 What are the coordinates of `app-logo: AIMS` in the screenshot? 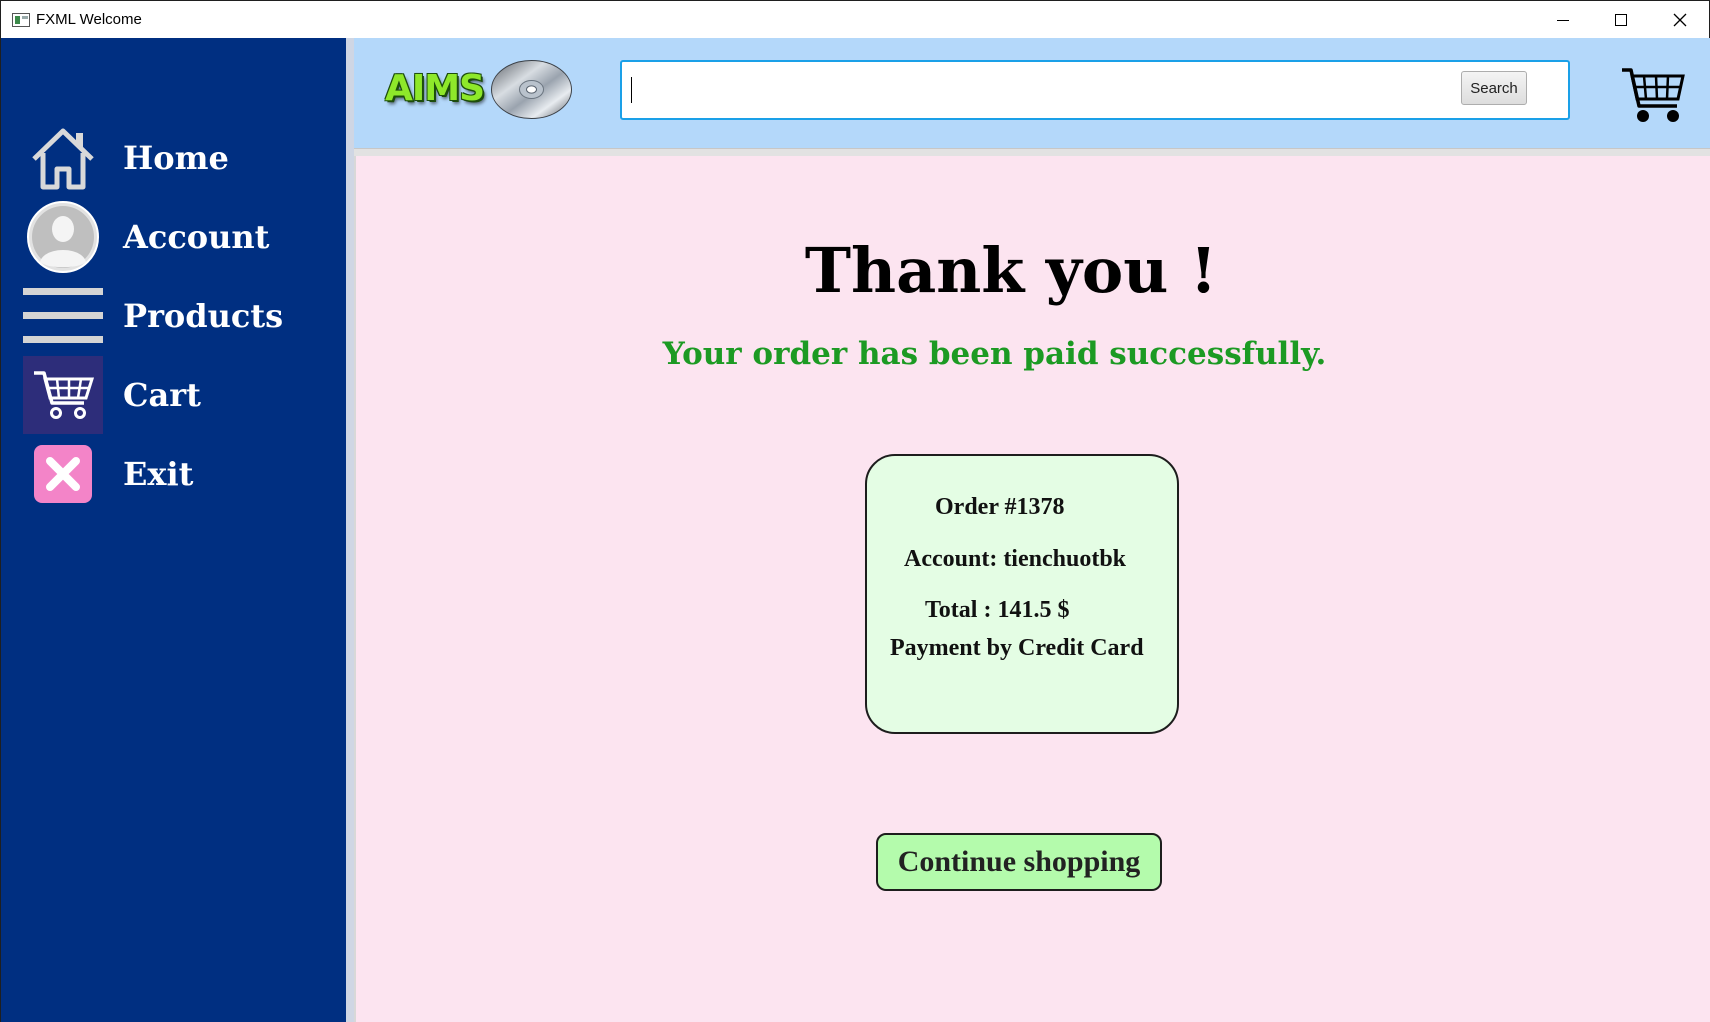 It's located at (435, 88).